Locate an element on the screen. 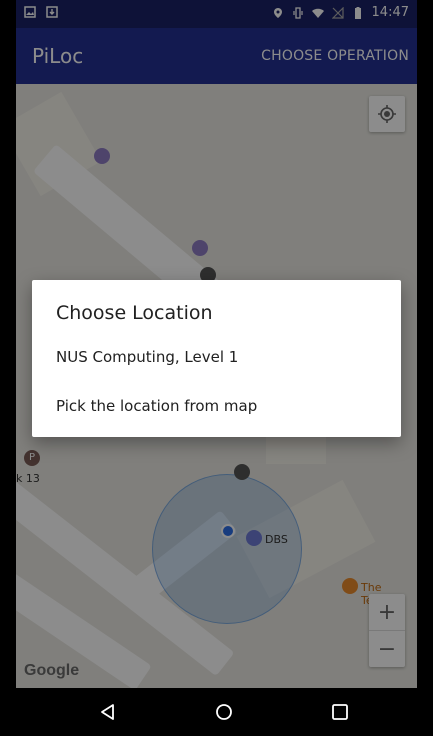 This screenshot has height=736, width=433. home-button is located at coordinates (224, 712).